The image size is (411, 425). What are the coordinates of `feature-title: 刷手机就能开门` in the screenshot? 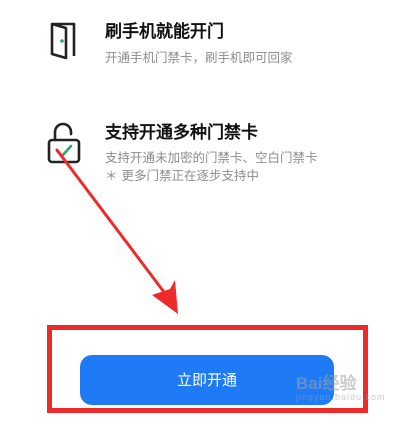 It's located at (164, 32).